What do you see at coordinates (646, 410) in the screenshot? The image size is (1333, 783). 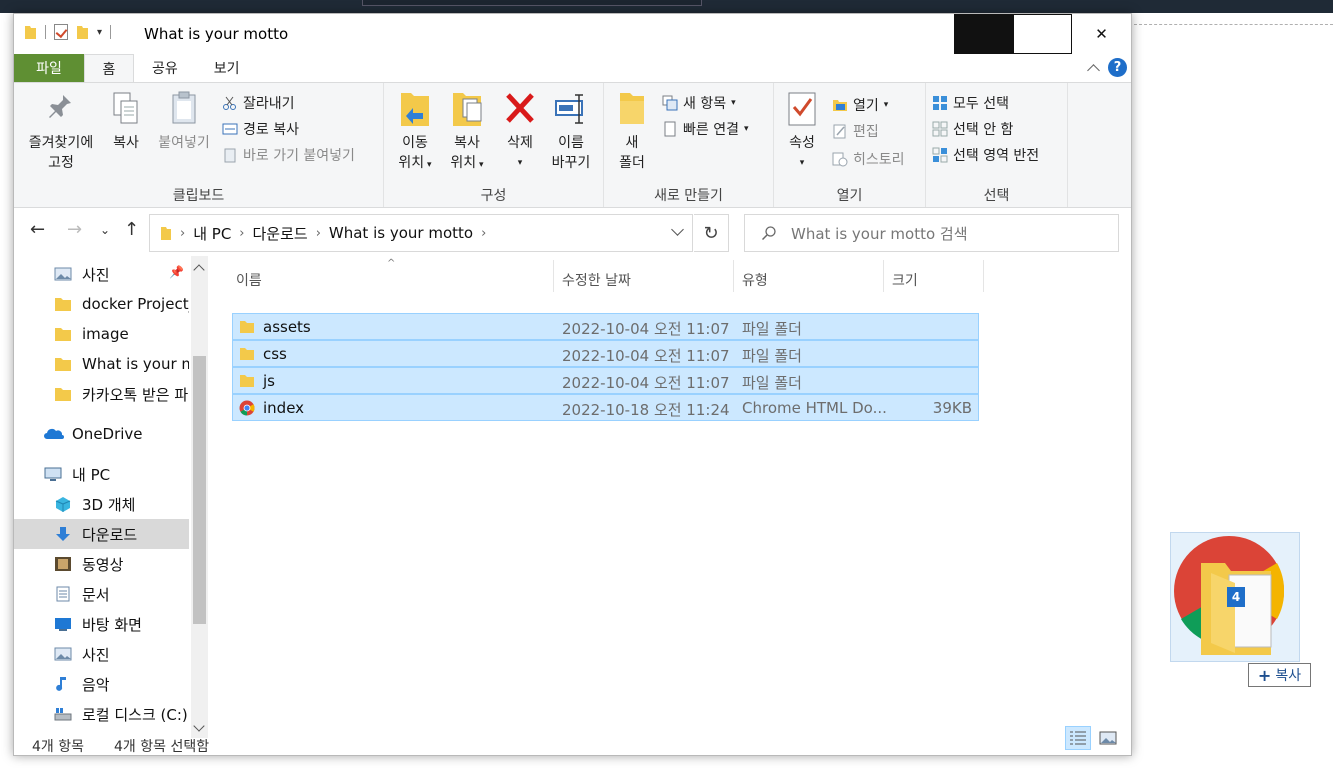 I see `file-date: 2022-10-18 오전 11:24` at bounding box center [646, 410].